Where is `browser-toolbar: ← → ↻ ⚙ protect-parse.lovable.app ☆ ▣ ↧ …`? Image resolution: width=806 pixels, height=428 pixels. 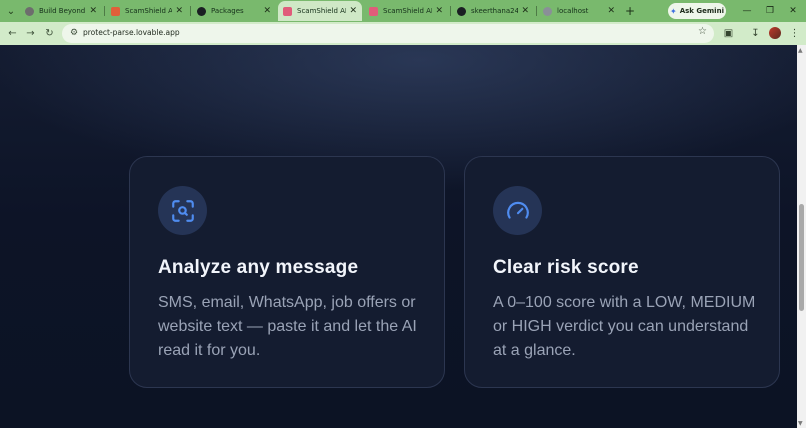 browser-toolbar: ← → ↻ ⚙ protect-parse.lovable.app ☆ ▣ ↧ … is located at coordinates (403, 33).